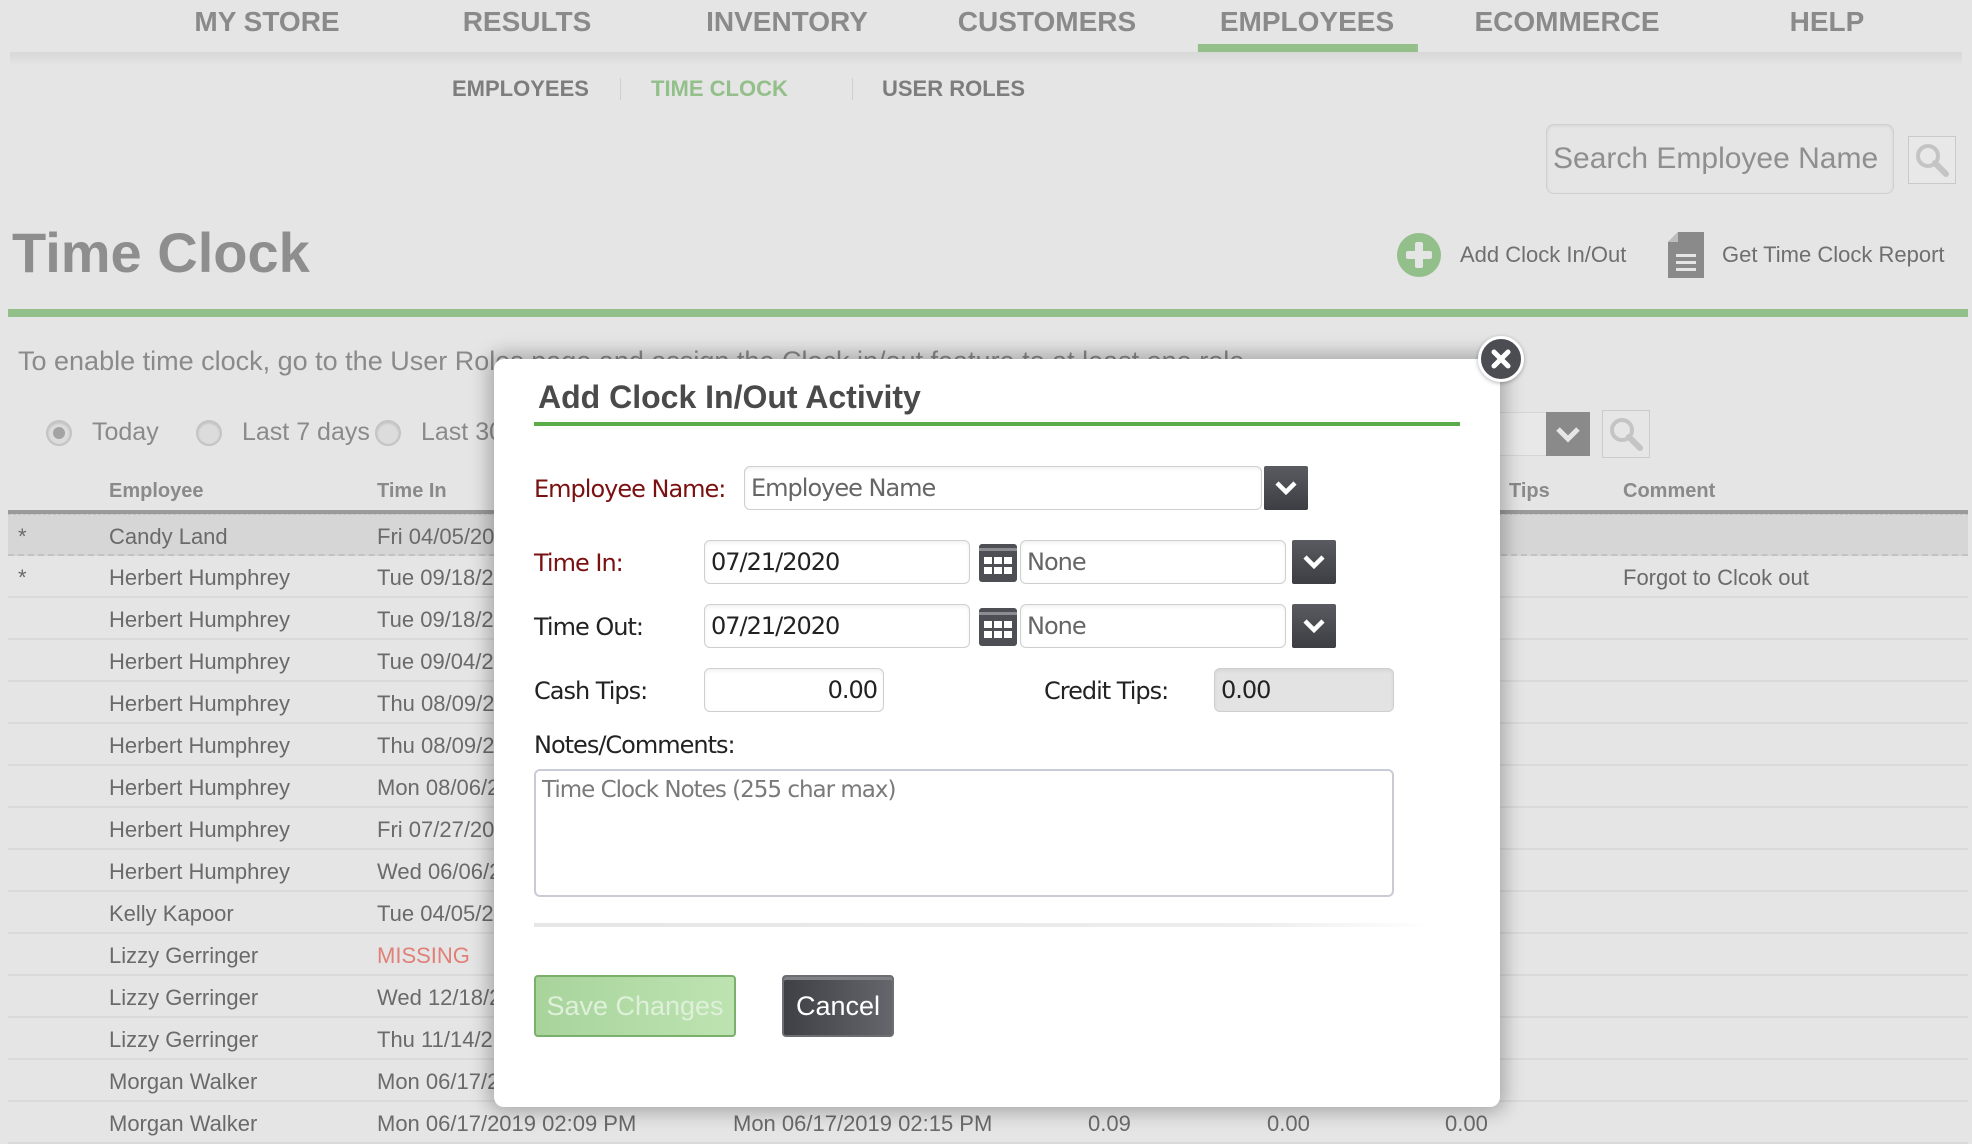 The height and width of the screenshot is (1144, 1972). Describe the element at coordinates (1153, 562) in the screenshot. I see `time-in-time-select` at that location.